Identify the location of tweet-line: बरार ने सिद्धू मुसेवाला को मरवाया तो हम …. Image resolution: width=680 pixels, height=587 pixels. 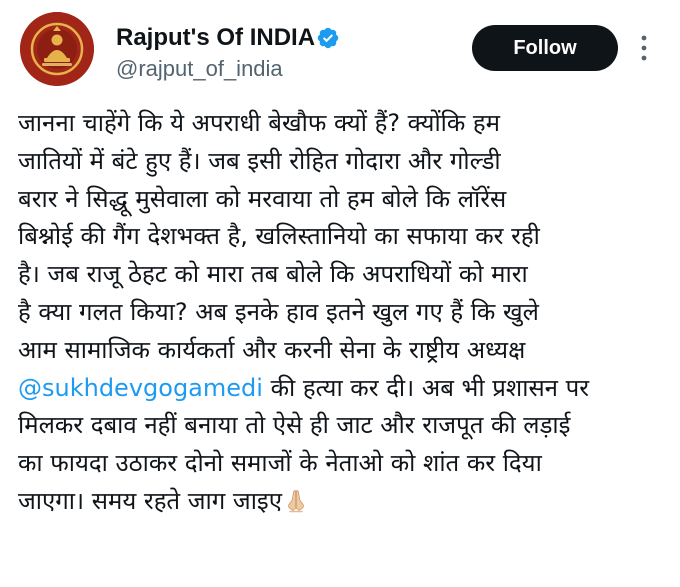
(262, 198).